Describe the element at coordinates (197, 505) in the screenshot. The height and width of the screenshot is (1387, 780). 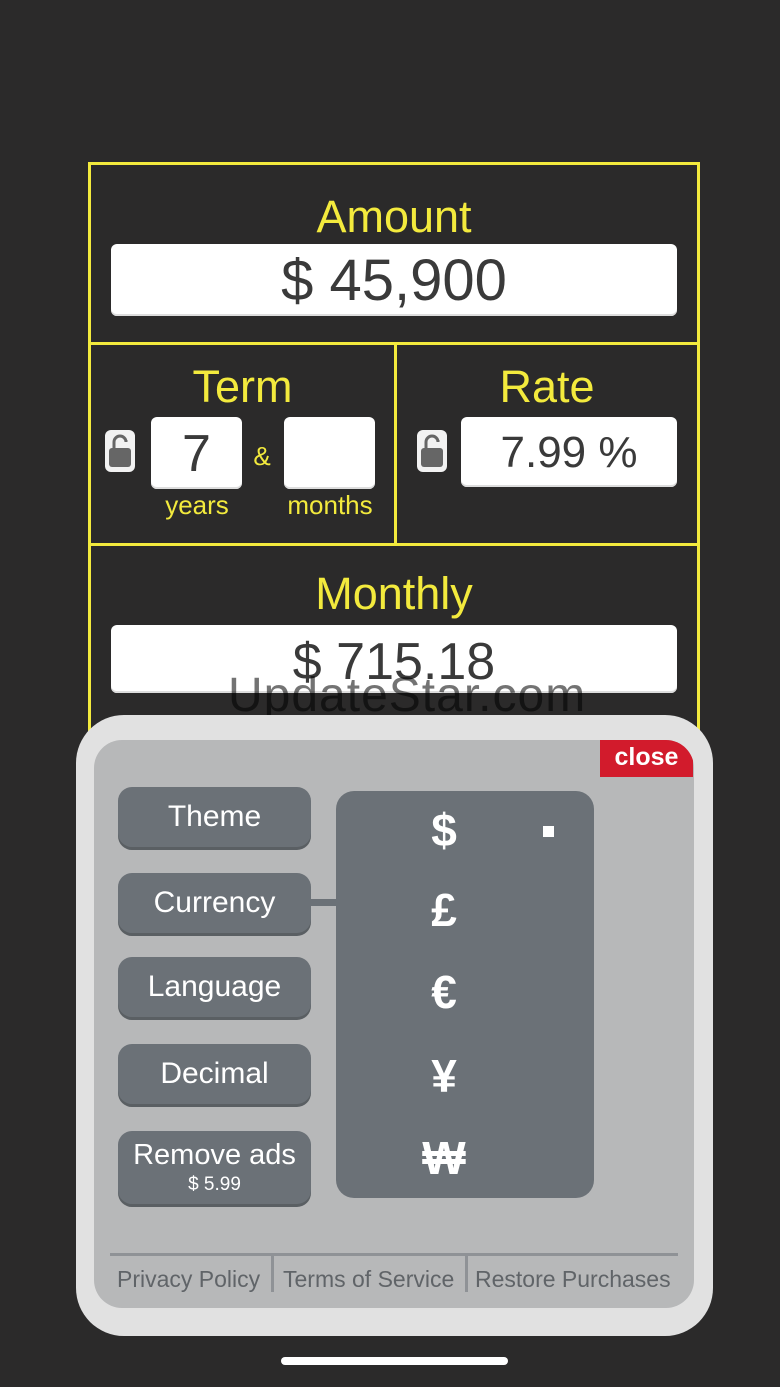
I see `years-label: years` at that location.